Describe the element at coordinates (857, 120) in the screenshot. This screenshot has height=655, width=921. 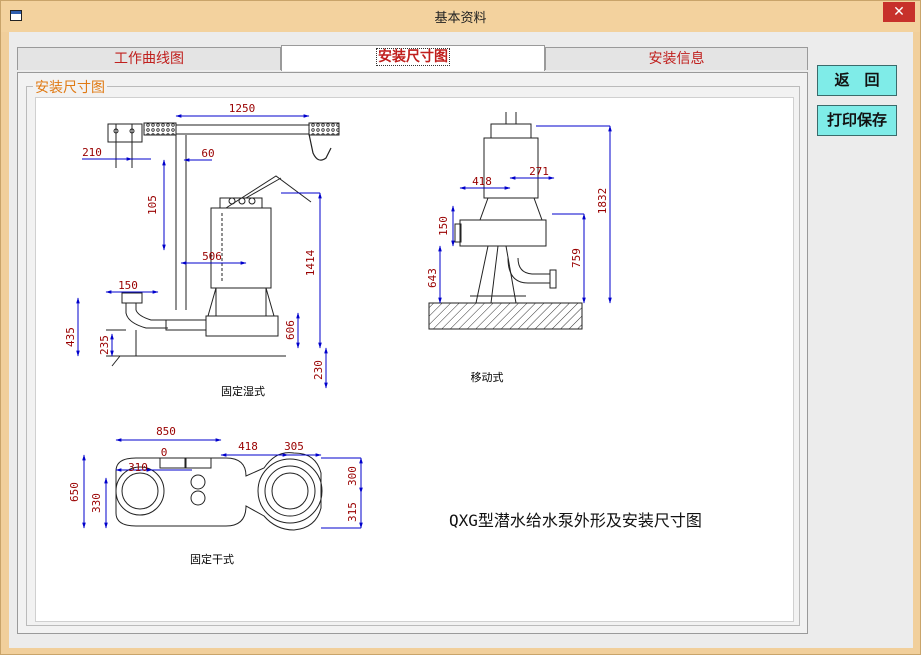
I see `print-save-button: 打印保存` at that location.